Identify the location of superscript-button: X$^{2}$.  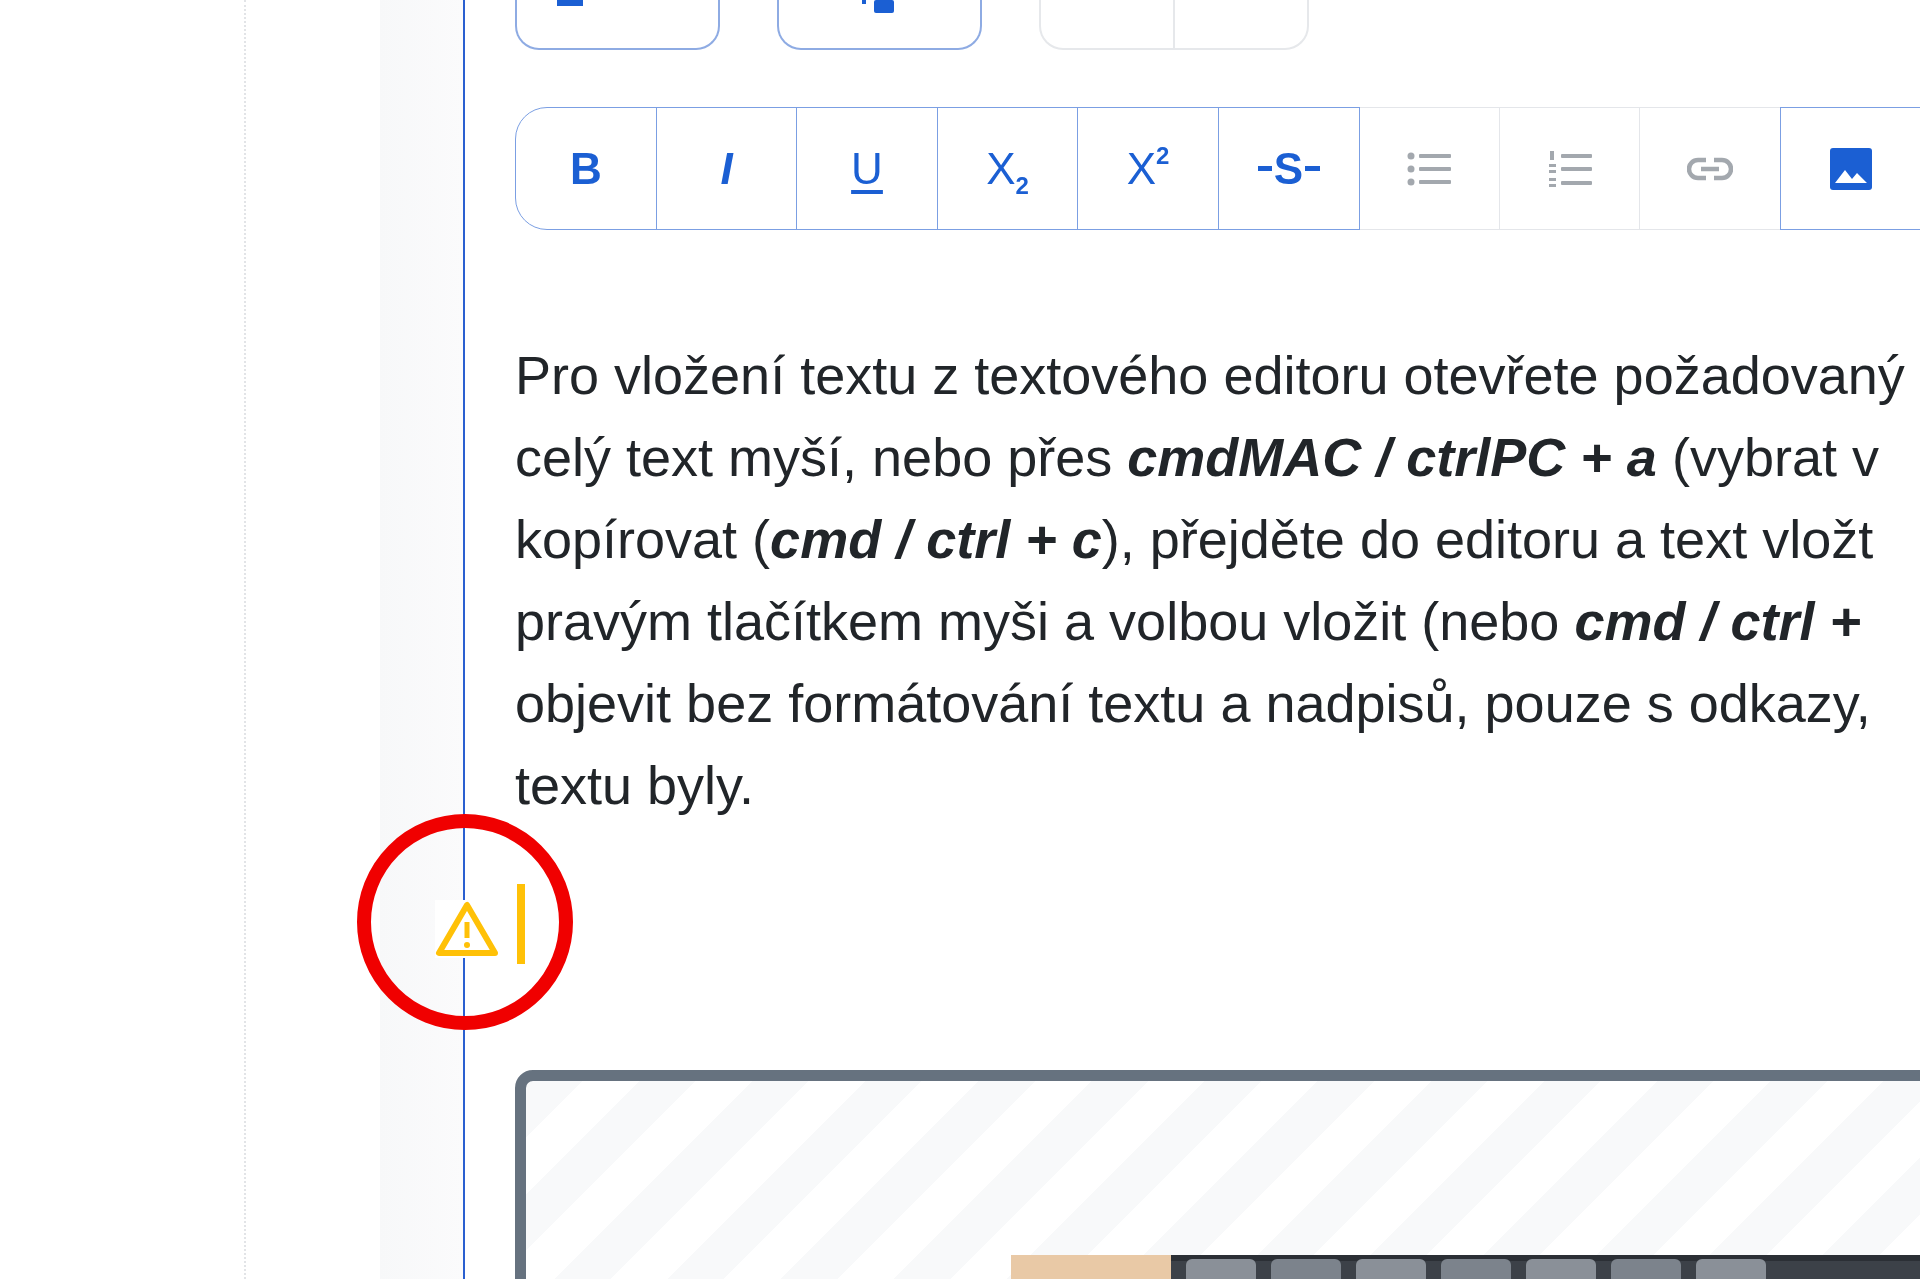
(1148, 168).